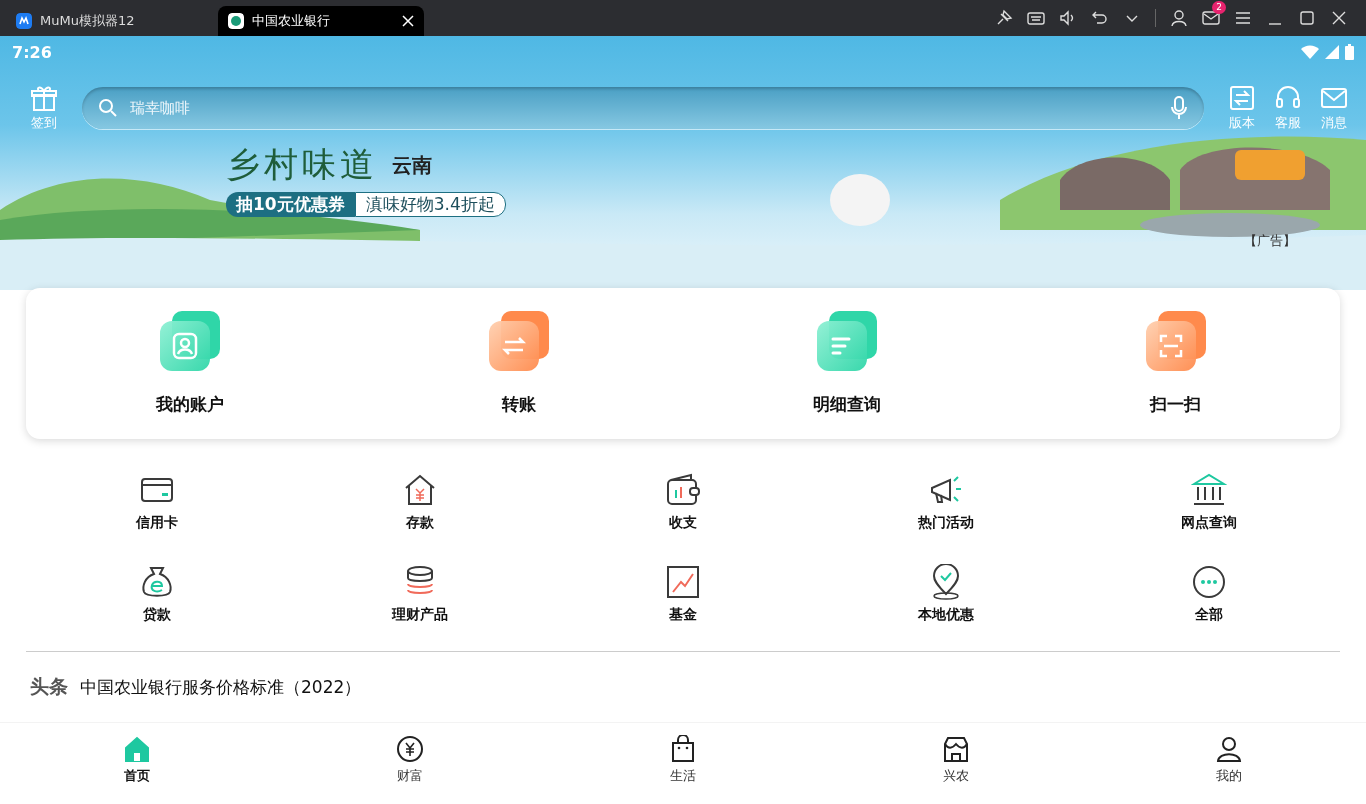 The image size is (1366, 804). I want to click on quick-action: 我的账户, so click(190, 362).